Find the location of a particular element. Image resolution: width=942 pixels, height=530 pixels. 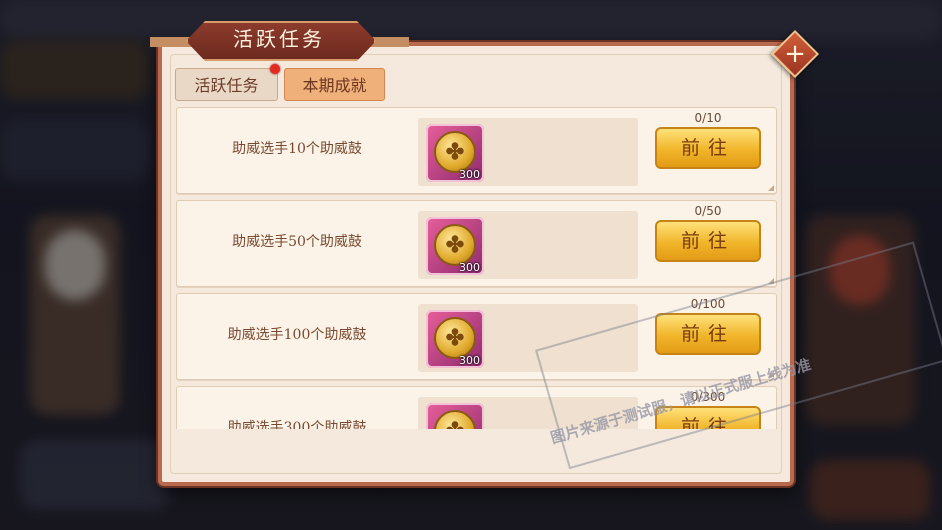

task-title: 助威选手10个助威鼓 is located at coordinates (297, 149).